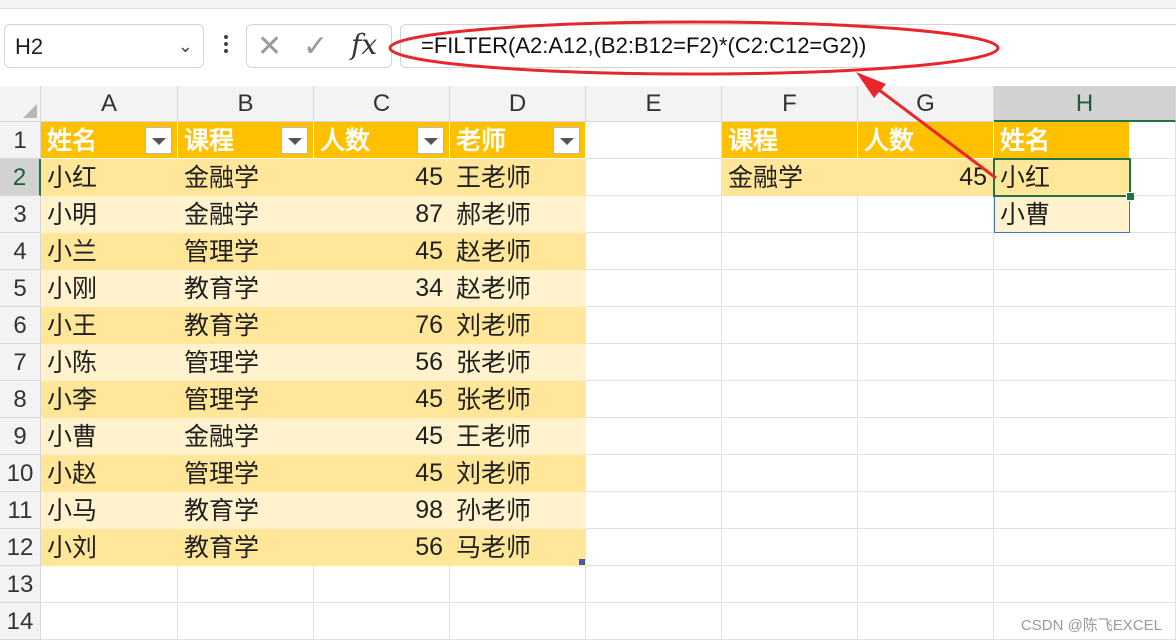 The image size is (1176, 643). Describe the element at coordinates (931, 129) in the screenshot. I see `annotation-arrow-line` at that location.